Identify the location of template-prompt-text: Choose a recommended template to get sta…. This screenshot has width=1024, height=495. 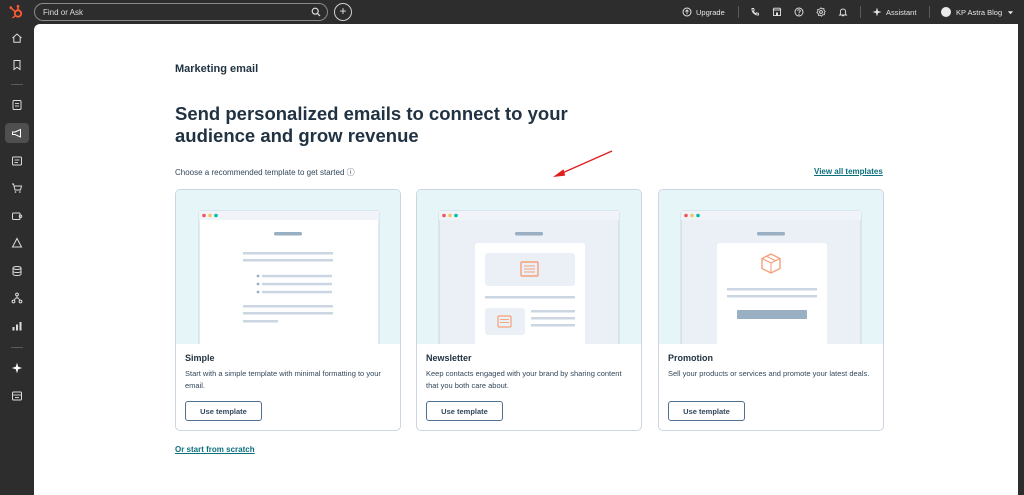
(260, 172).